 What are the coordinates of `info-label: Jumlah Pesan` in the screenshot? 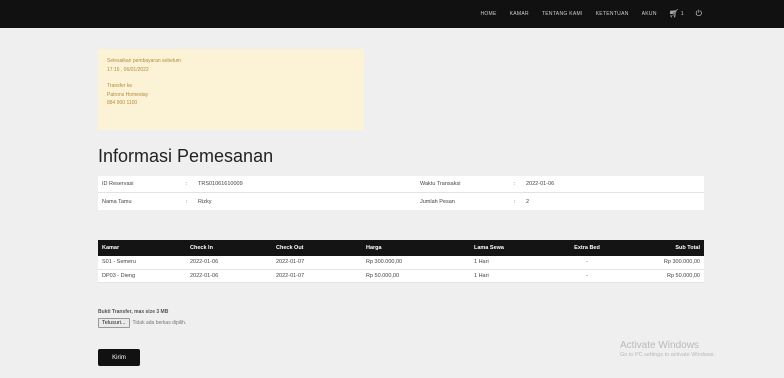 It's located at (437, 201).